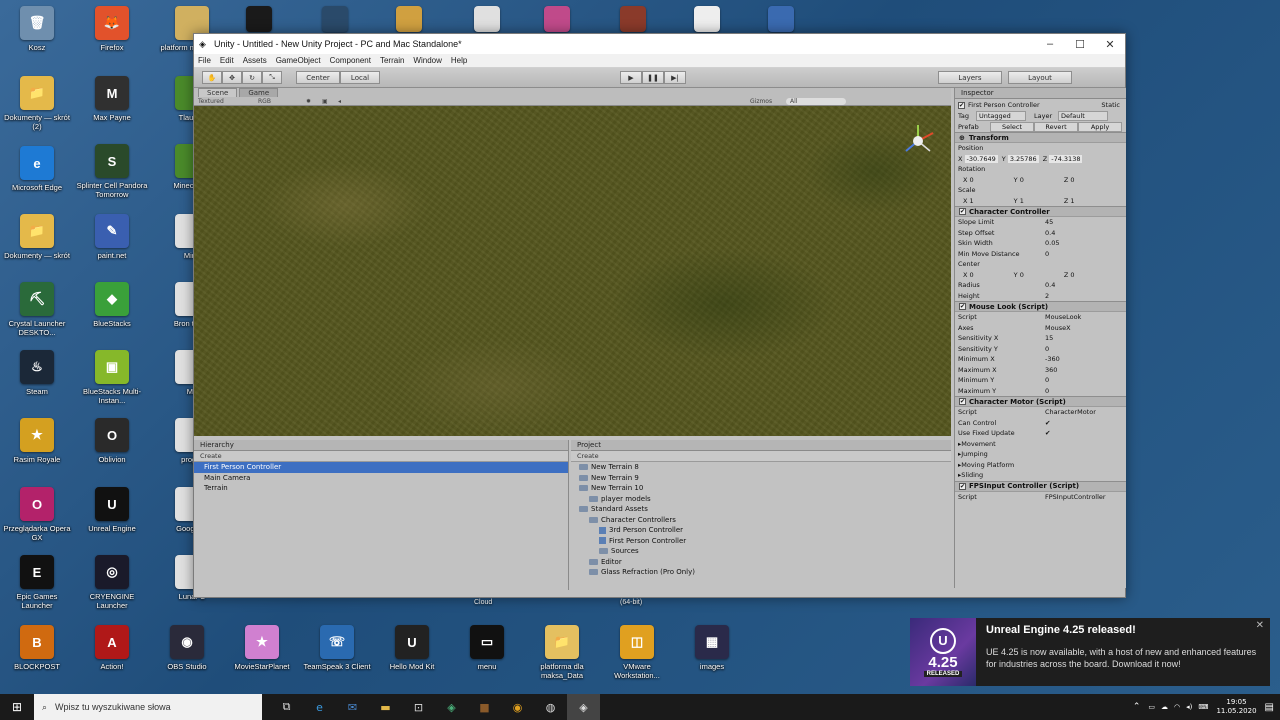  I want to click on chrome-taskbar-icon: ◉, so click(517, 707).